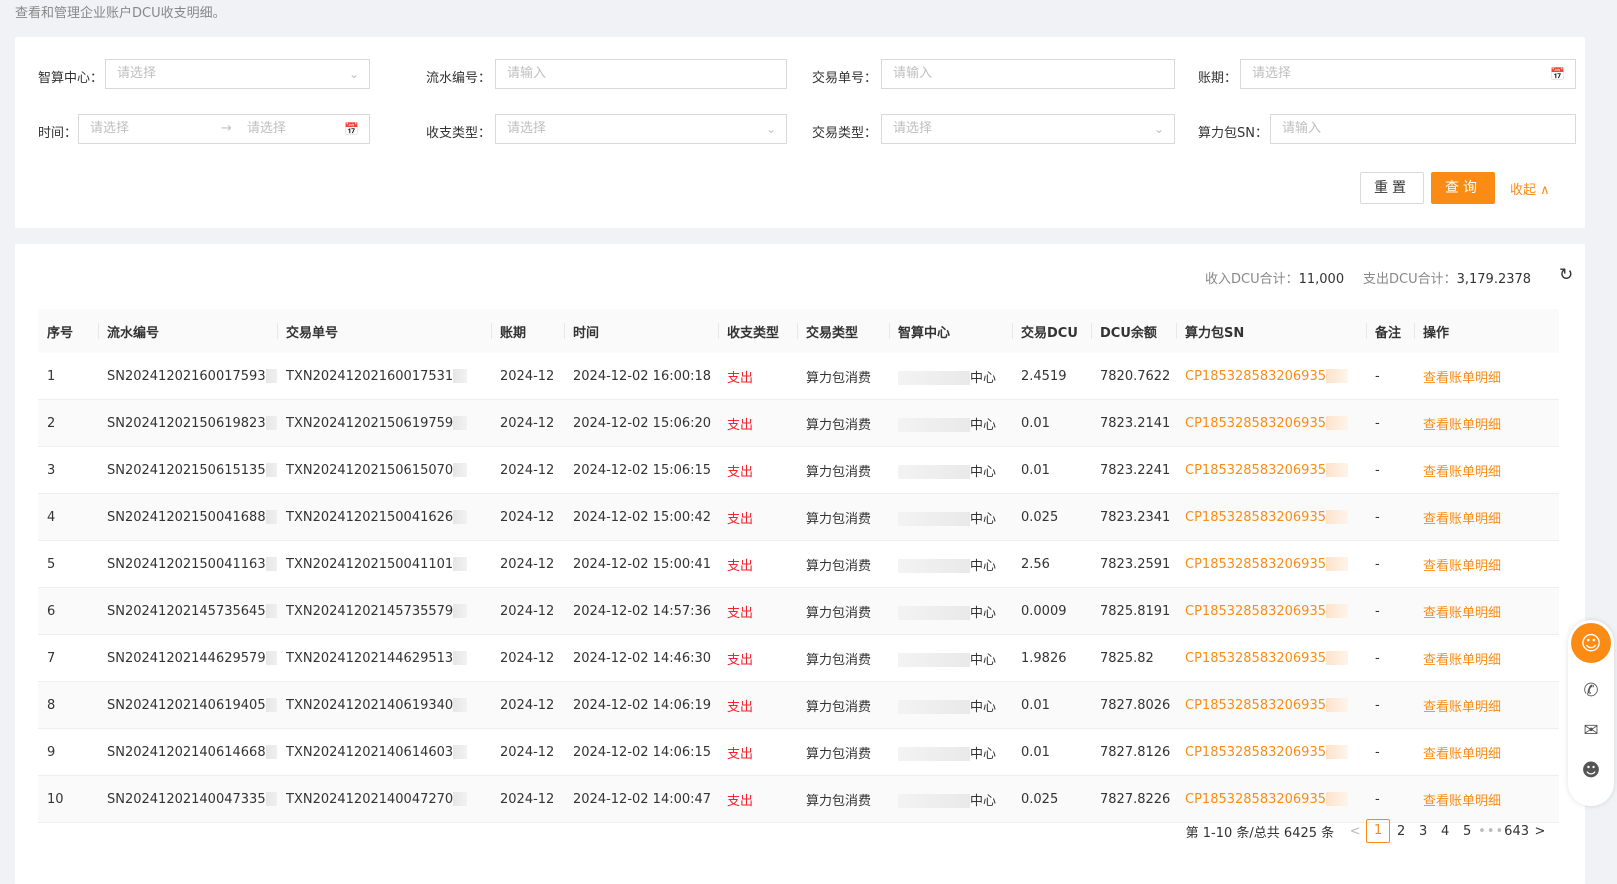 Image resolution: width=1617 pixels, height=884 pixels. Describe the element at coordinates (1302, 128) in the screenshot. I see `pack-sn-placeholder: 请输入` at that location.